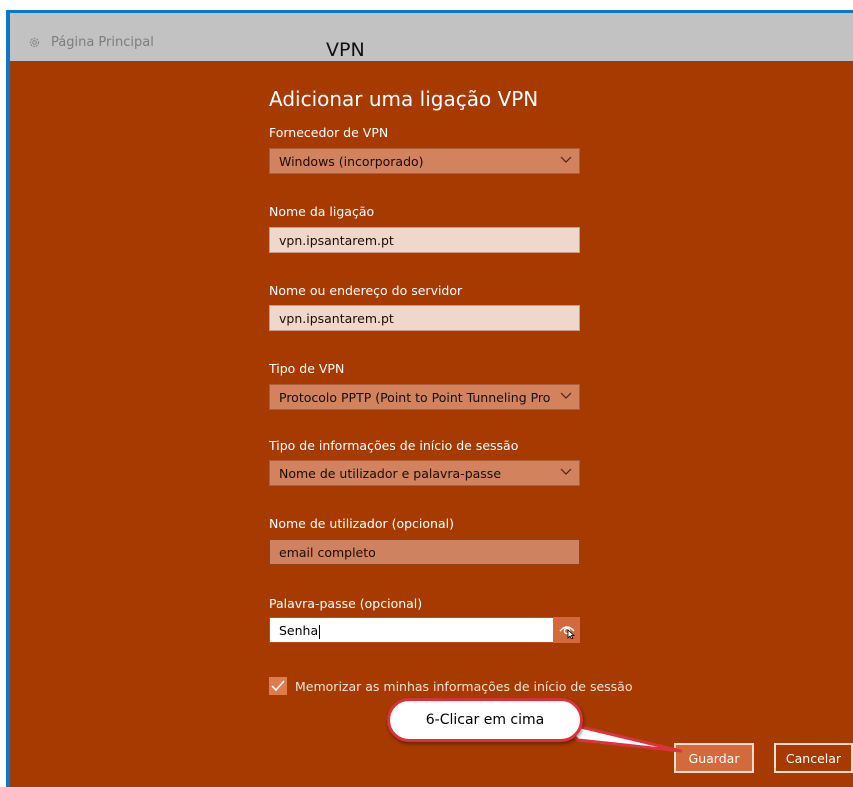 The width and height of the screenshot is (853, 787). I want to click on callout-pointer, so click(620, 736).